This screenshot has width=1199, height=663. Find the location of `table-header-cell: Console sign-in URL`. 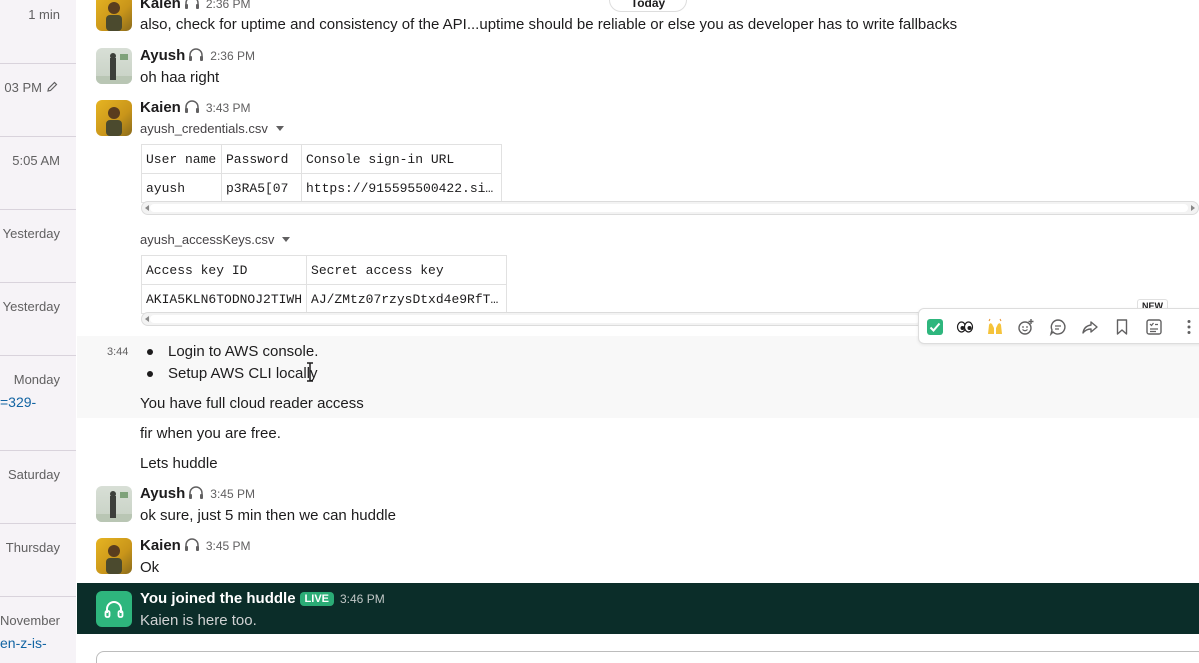

table-header-cell: Console sign-in URL is located at coordinates (401, 159).